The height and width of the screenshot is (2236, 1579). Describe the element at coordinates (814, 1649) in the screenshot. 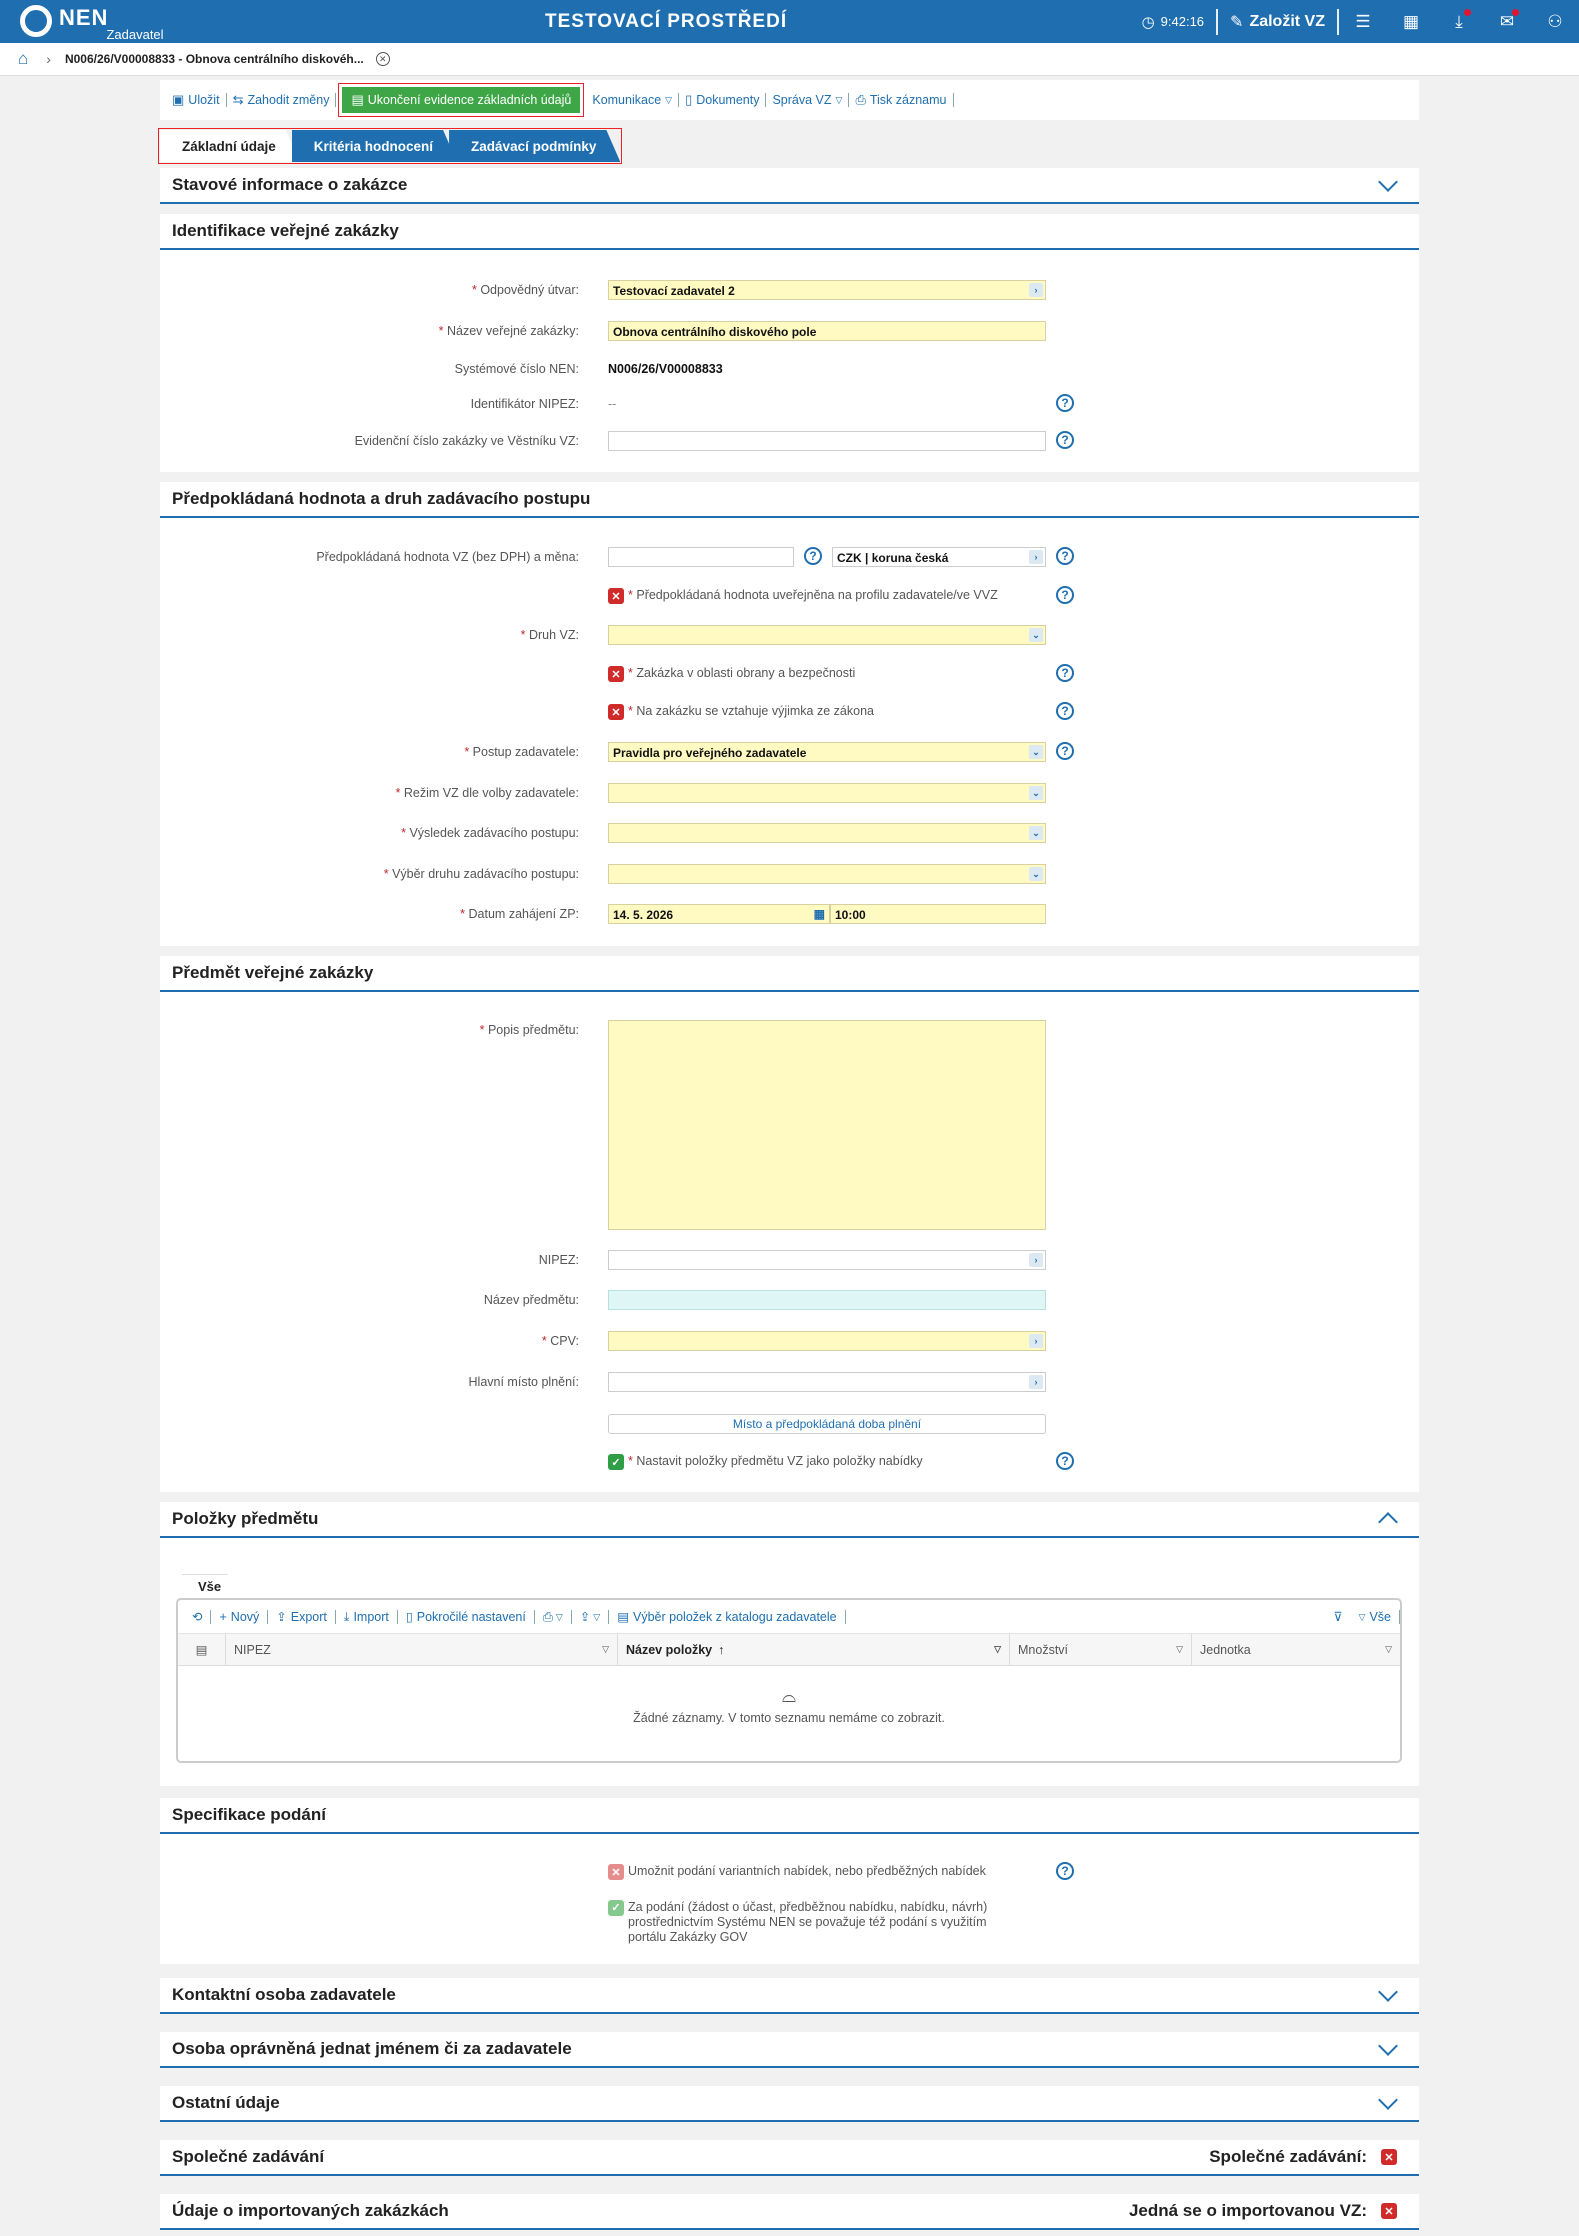

I see `column-item-name: Název položky ↑ ▽` at that location.